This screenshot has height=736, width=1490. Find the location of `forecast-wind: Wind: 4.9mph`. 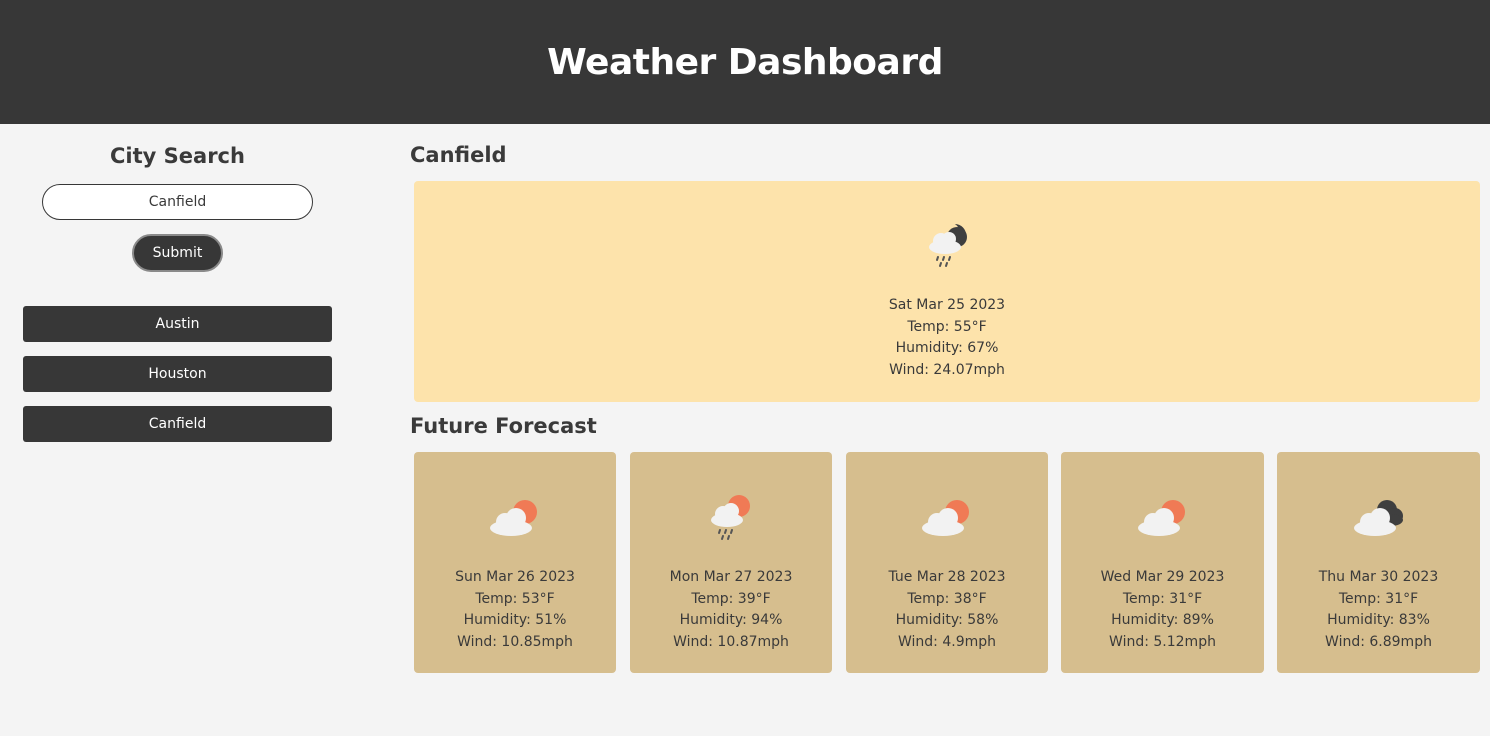

forecast-wind: Wind: 4.9mph is located at coordinates (946, 641).